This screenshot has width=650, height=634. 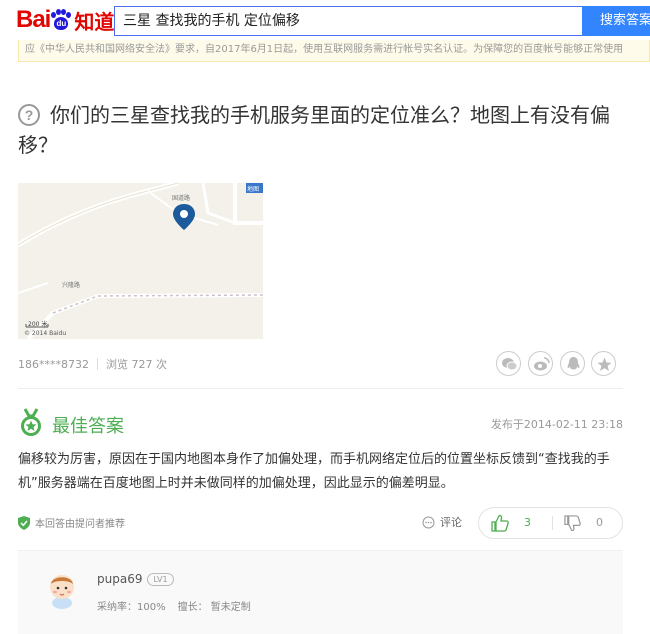 I want to click on question-icon: ?, so click(x=29, y=115).